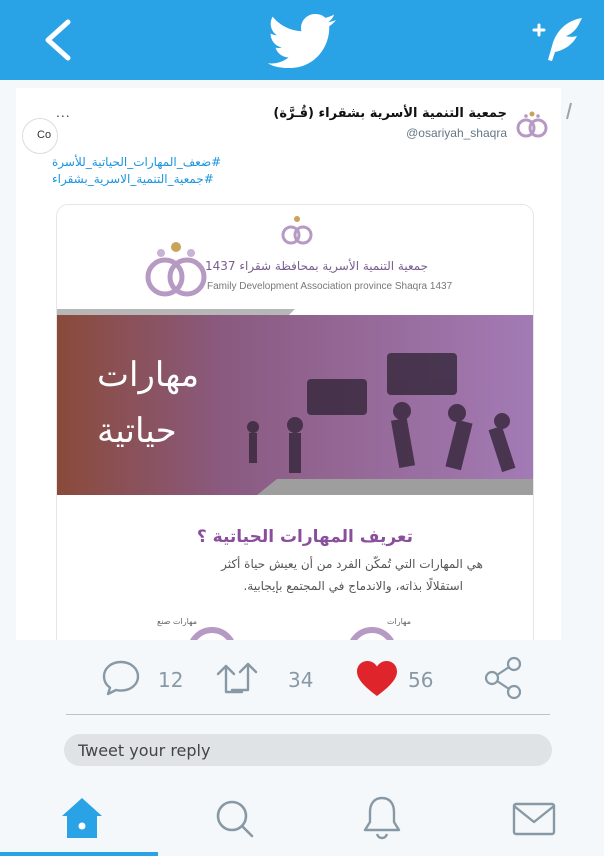  I want to click on account-handle: @osariyah_shaqra, so click(456, 133).